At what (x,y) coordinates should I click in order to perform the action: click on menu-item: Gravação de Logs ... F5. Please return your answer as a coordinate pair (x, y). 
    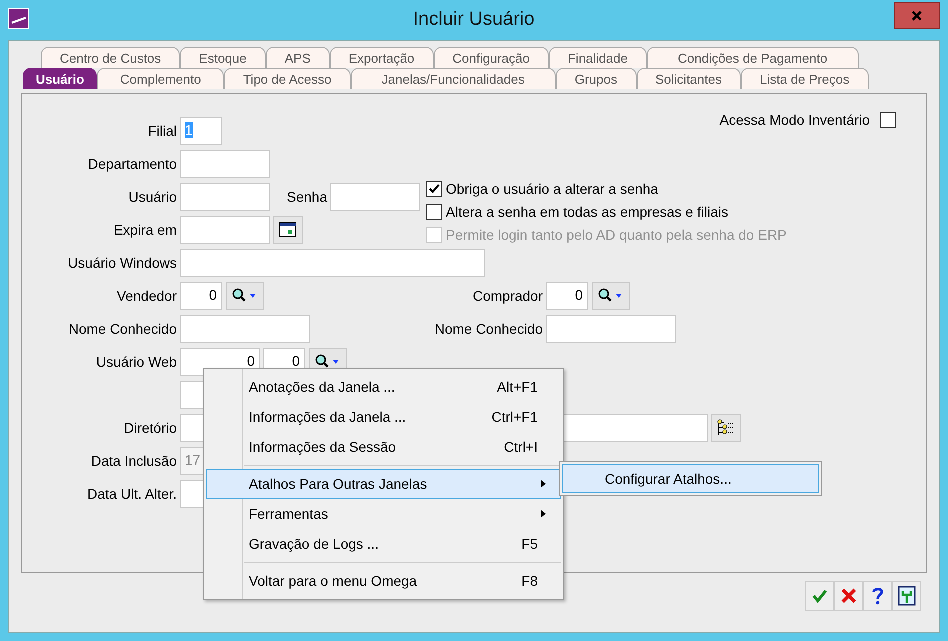
    Looking at the image, I should click on (383, 544).